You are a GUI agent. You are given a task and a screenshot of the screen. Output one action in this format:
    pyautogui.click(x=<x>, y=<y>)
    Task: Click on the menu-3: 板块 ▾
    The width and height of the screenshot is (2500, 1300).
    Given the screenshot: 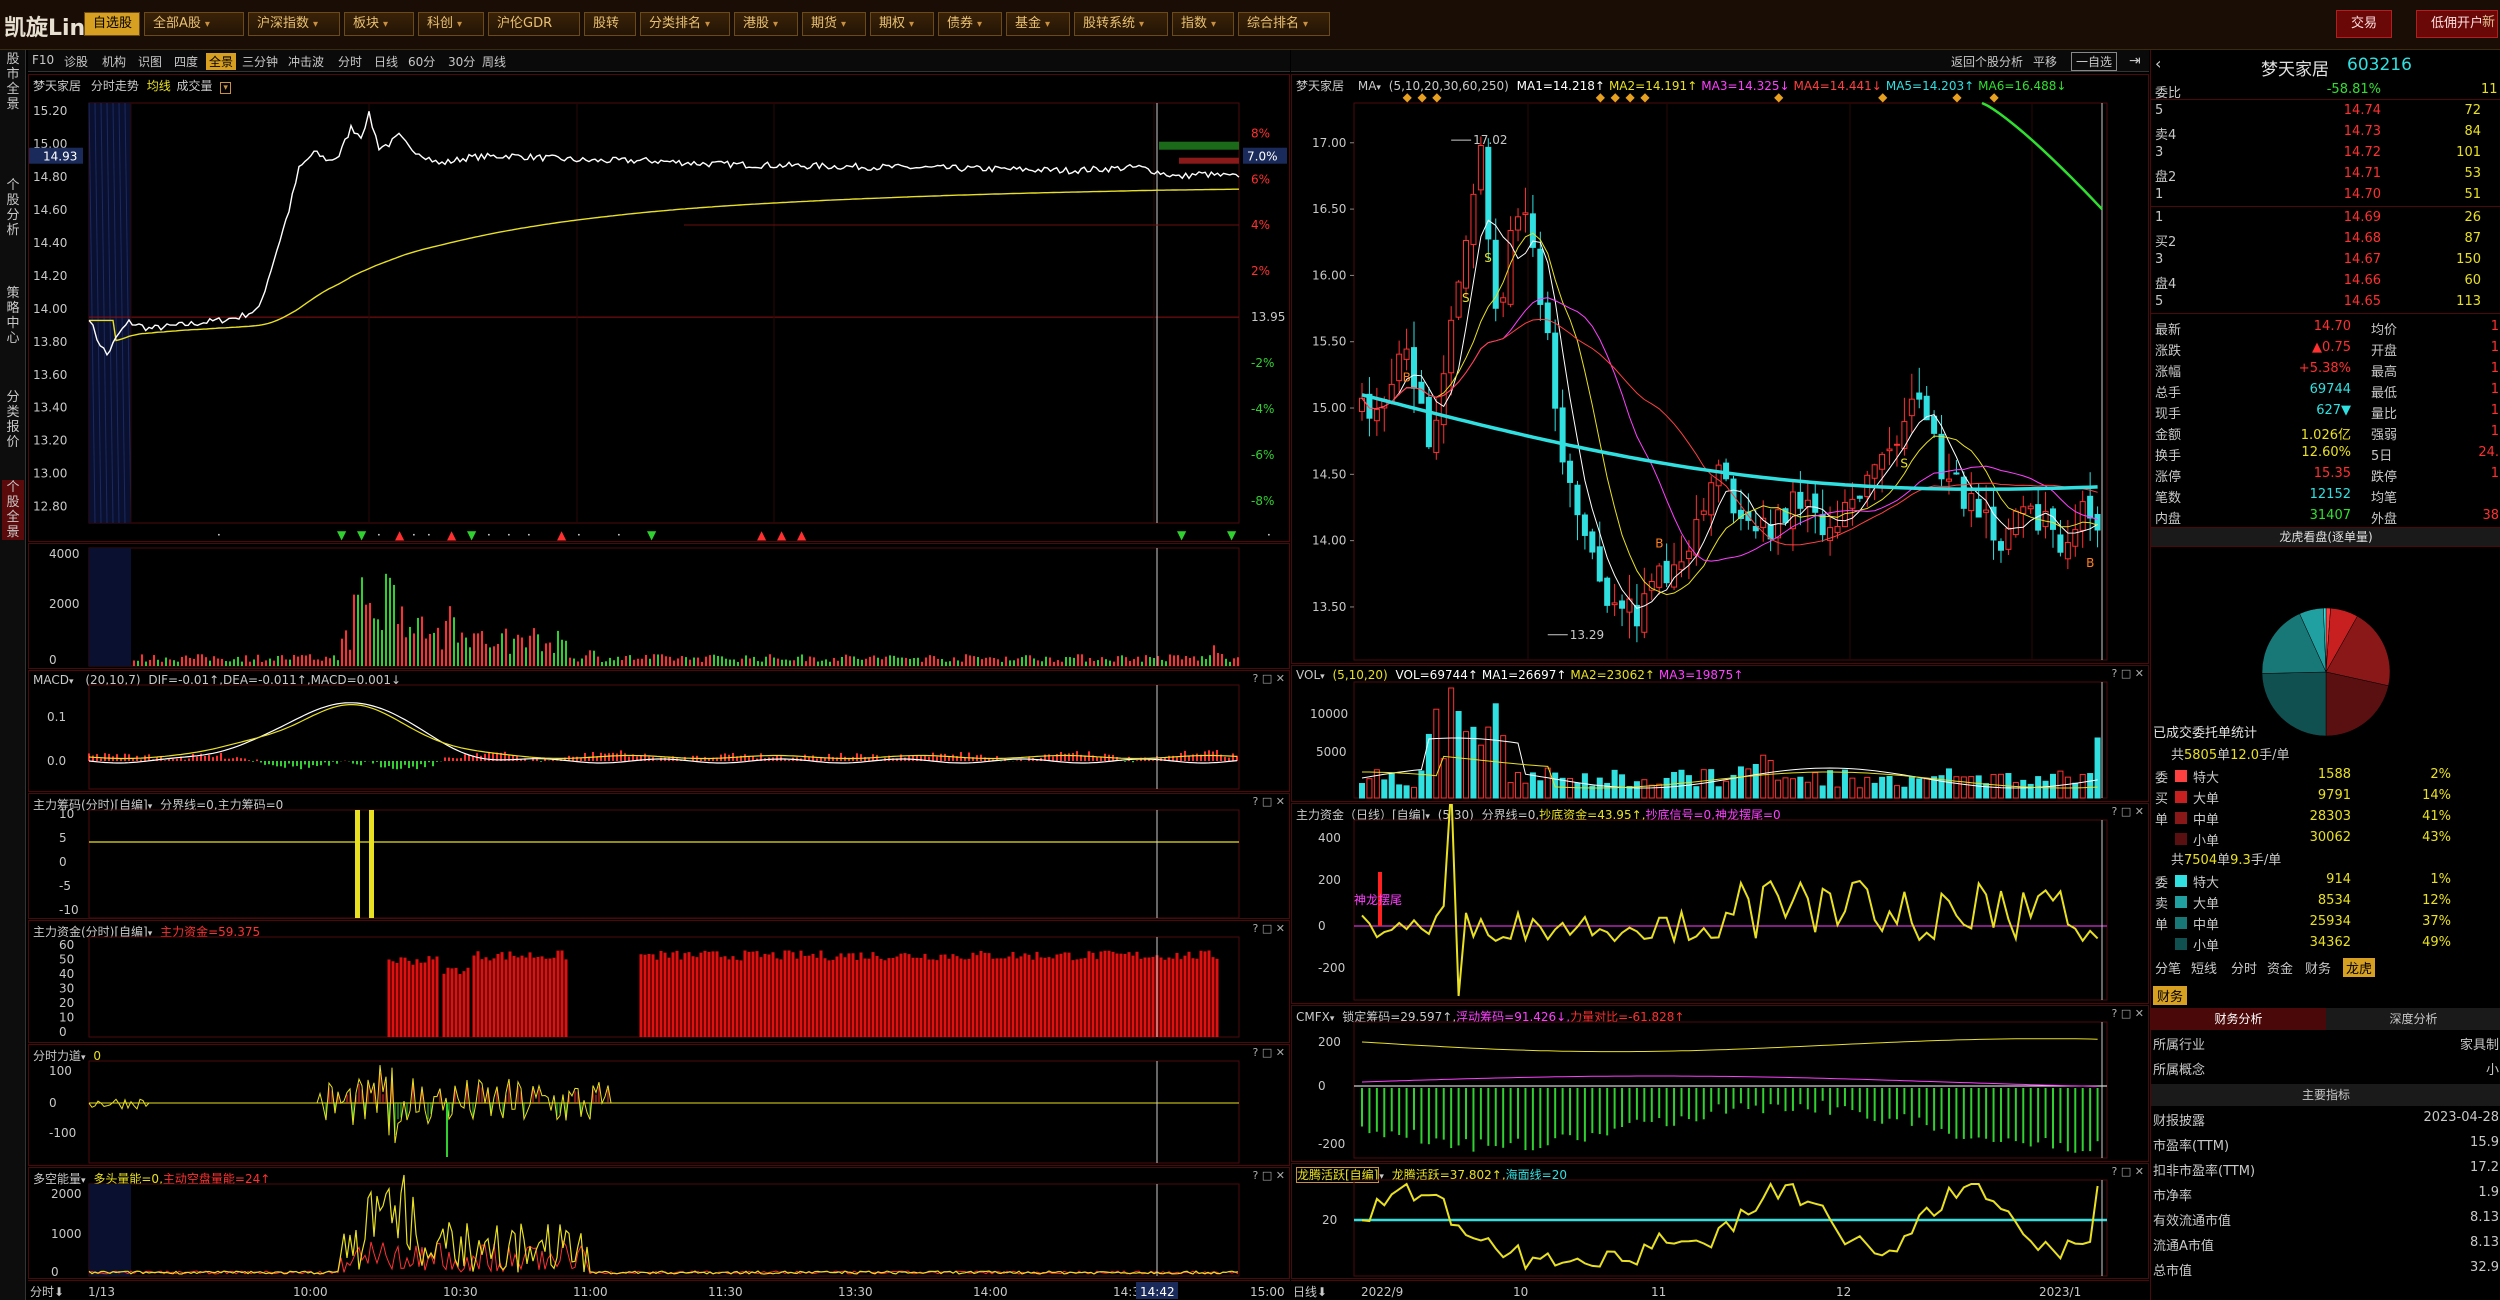 What is the action you would take?
    pyautogui.click(x=379, y=24)
    